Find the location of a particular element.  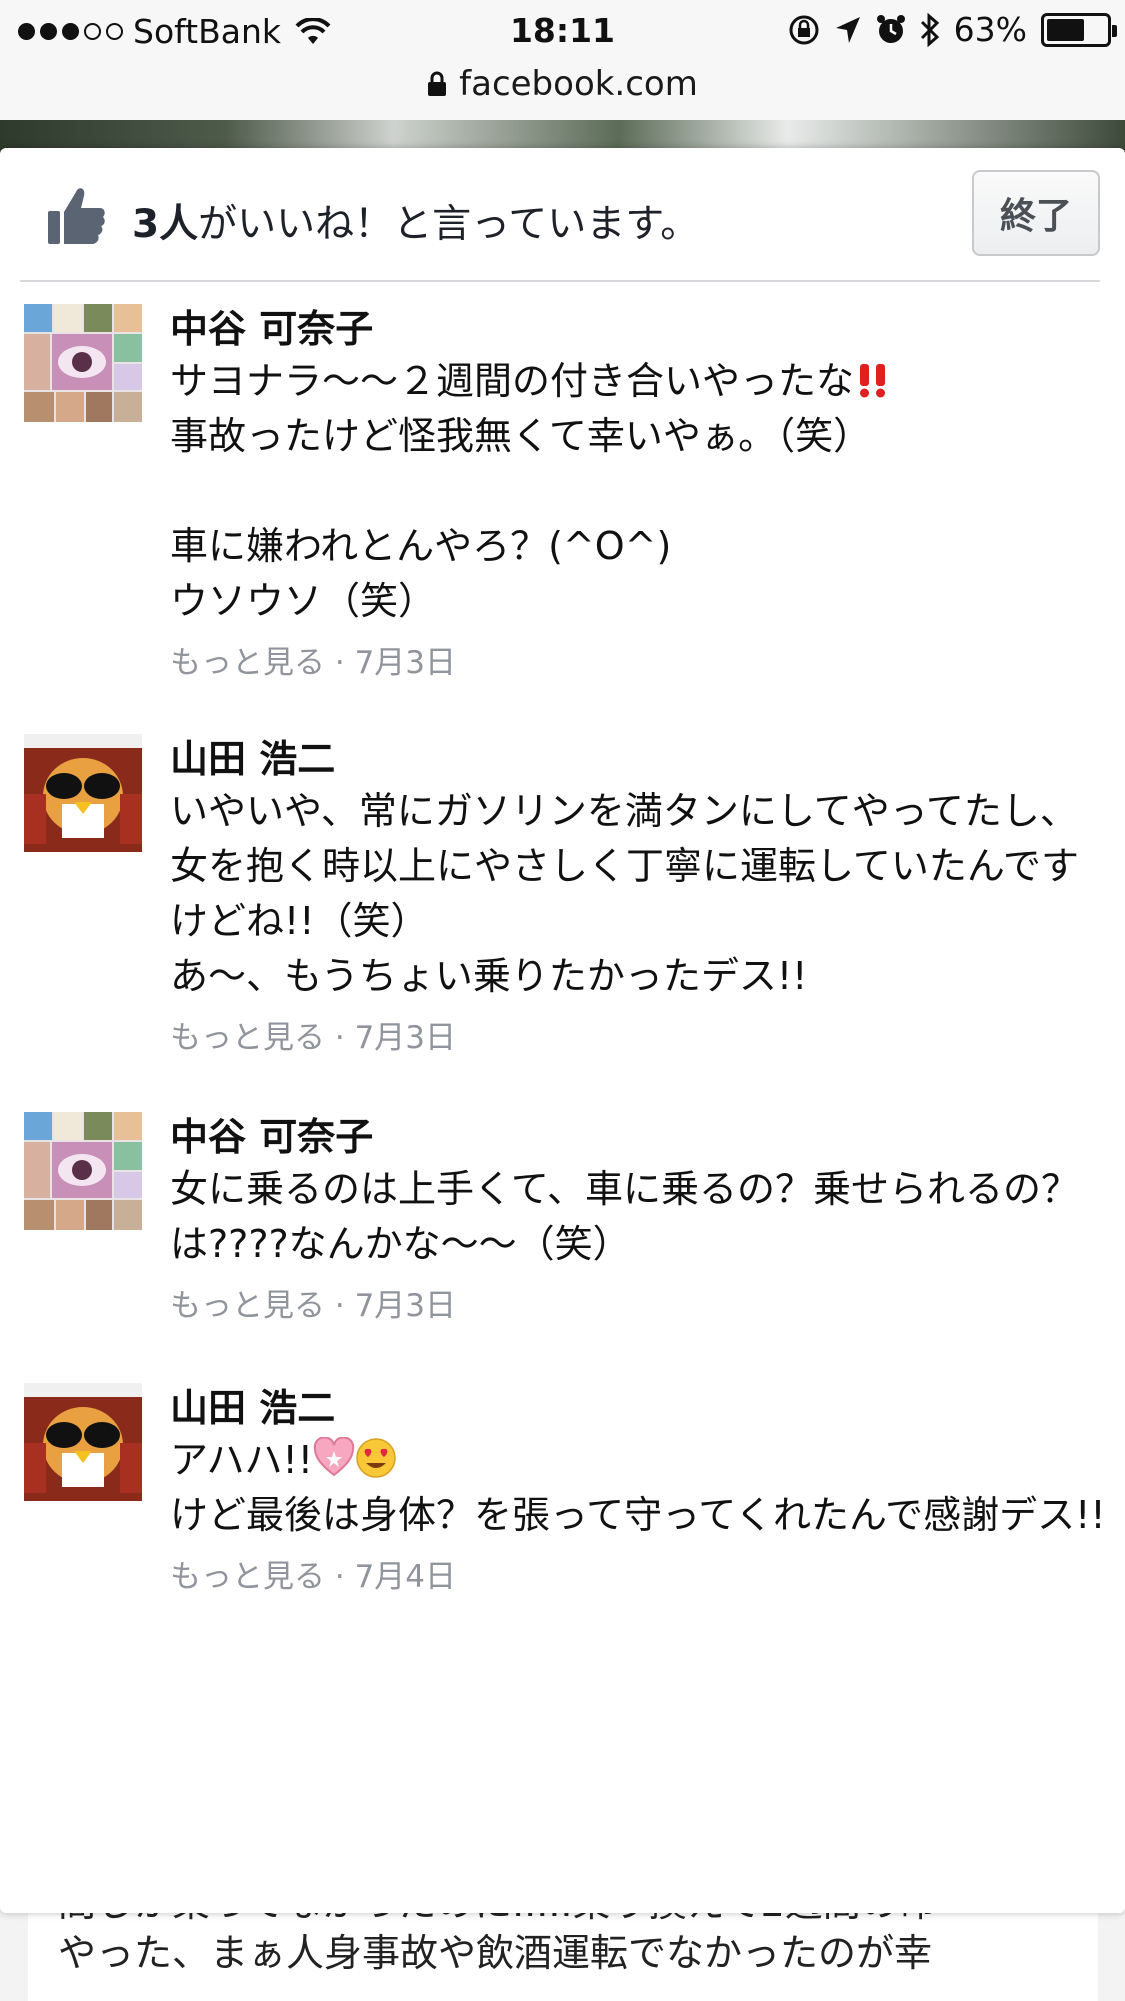

comment-text: アハハ!! けど最後は身体？を張って守ってくれたんで感謝デス!! is located at coordinates (640, 1488).